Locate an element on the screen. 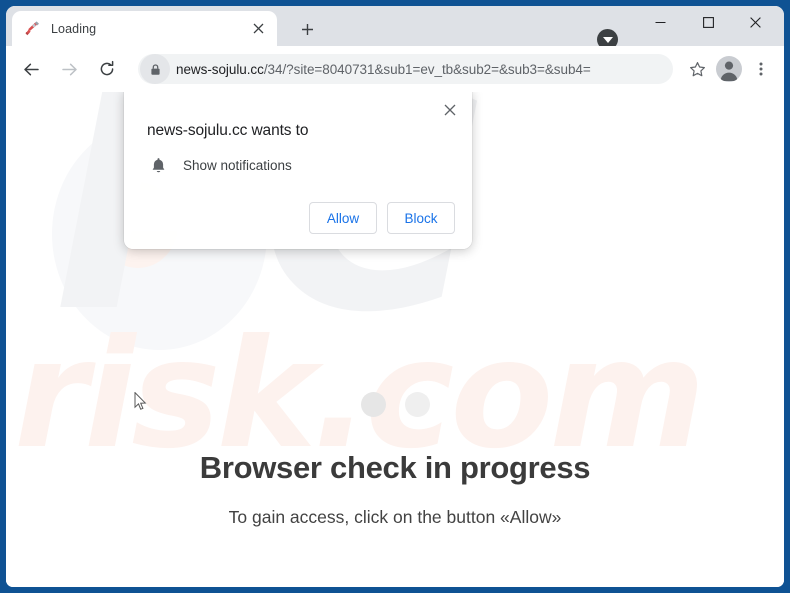  loading-spinner is located at coordinates (395, 404).